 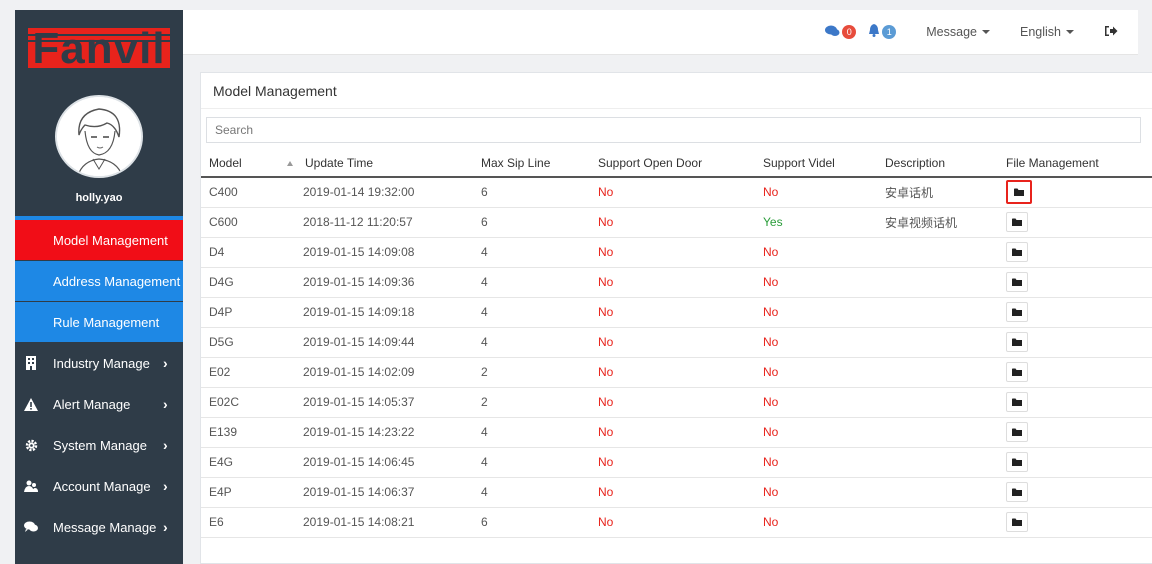 I want to click on cell-update-time: 2019-01-15 14:09:36, so click(x=384, y=282).